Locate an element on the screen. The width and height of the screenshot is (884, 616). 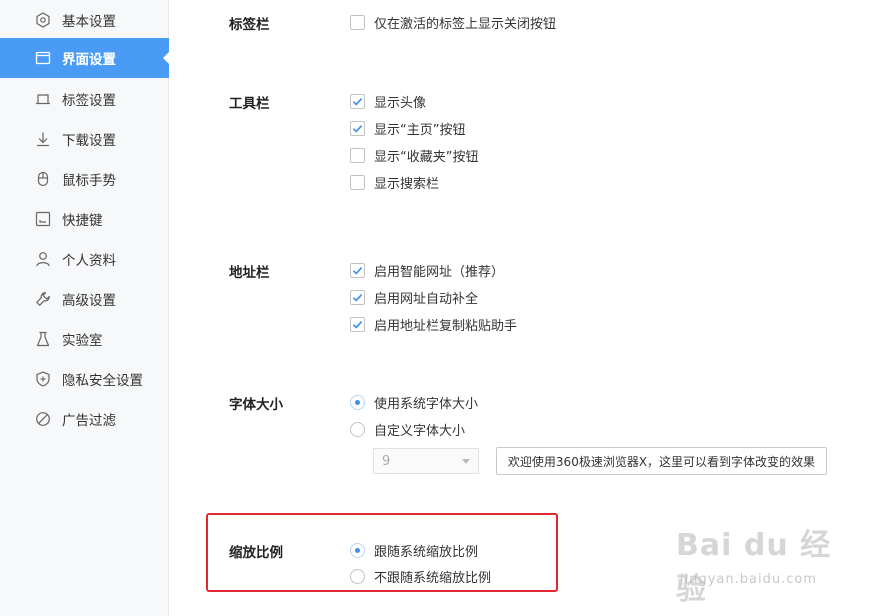
download-icon is located at coordinates (43, 139).